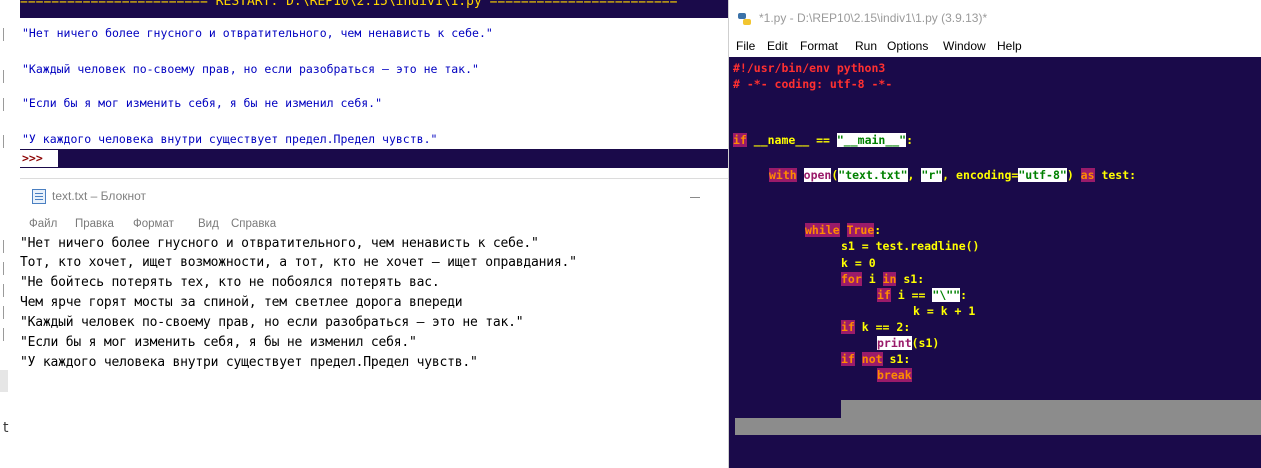 This screenshot has height=468, width=1261. I want to click on if-quote-line: if i == "\"":, so click(922, 295).